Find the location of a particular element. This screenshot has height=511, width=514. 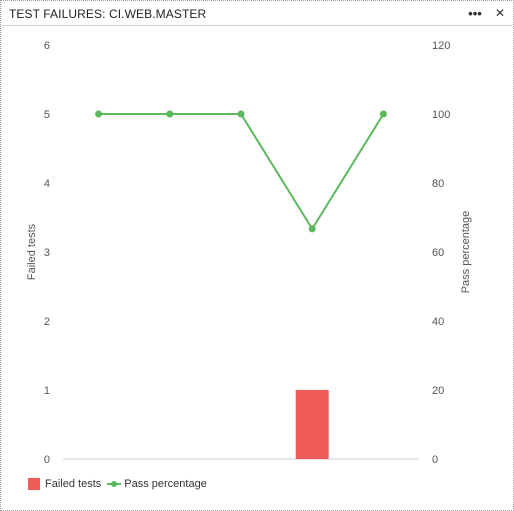

widget-header: TEST FAILURES: CI.WEB.MASTER ••• ✕ is located at coordinates (257, 13).